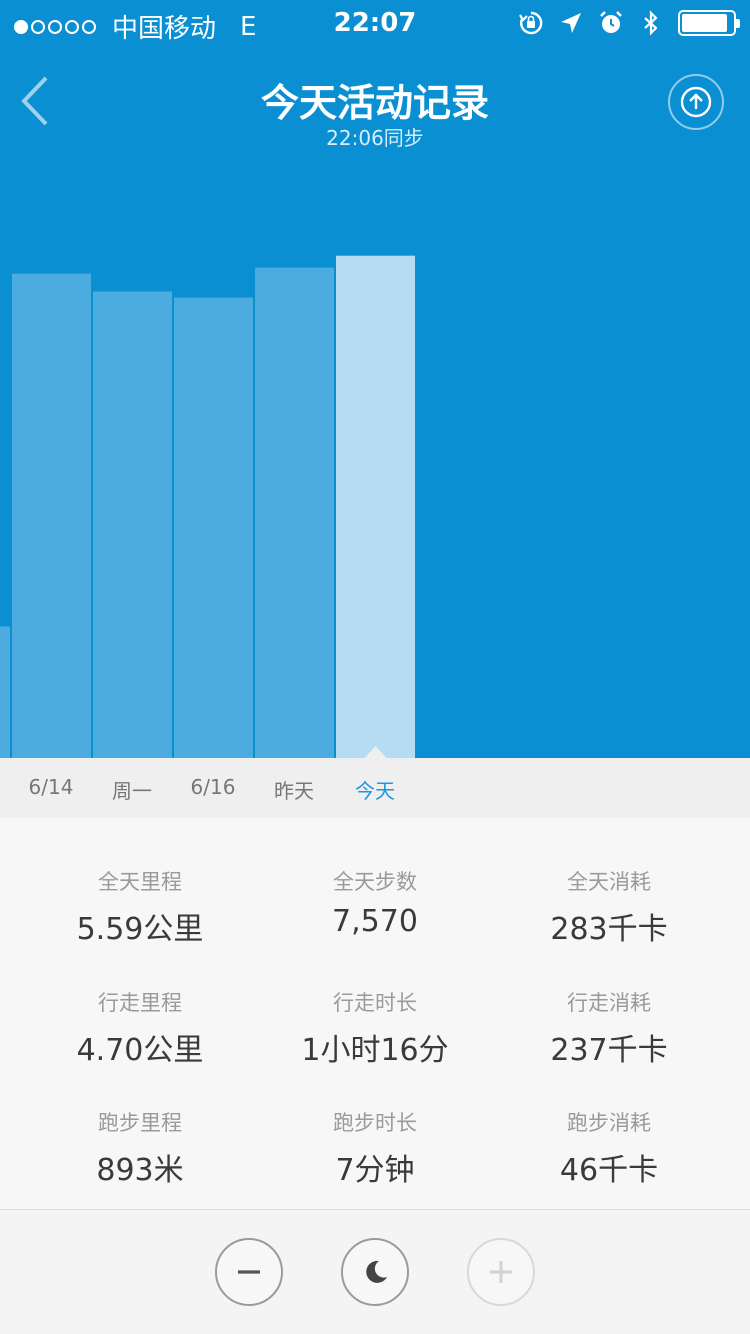 The width and height of the screenshot is (750, 1334). I want to click on date-label: 今天, so click(375, 789).